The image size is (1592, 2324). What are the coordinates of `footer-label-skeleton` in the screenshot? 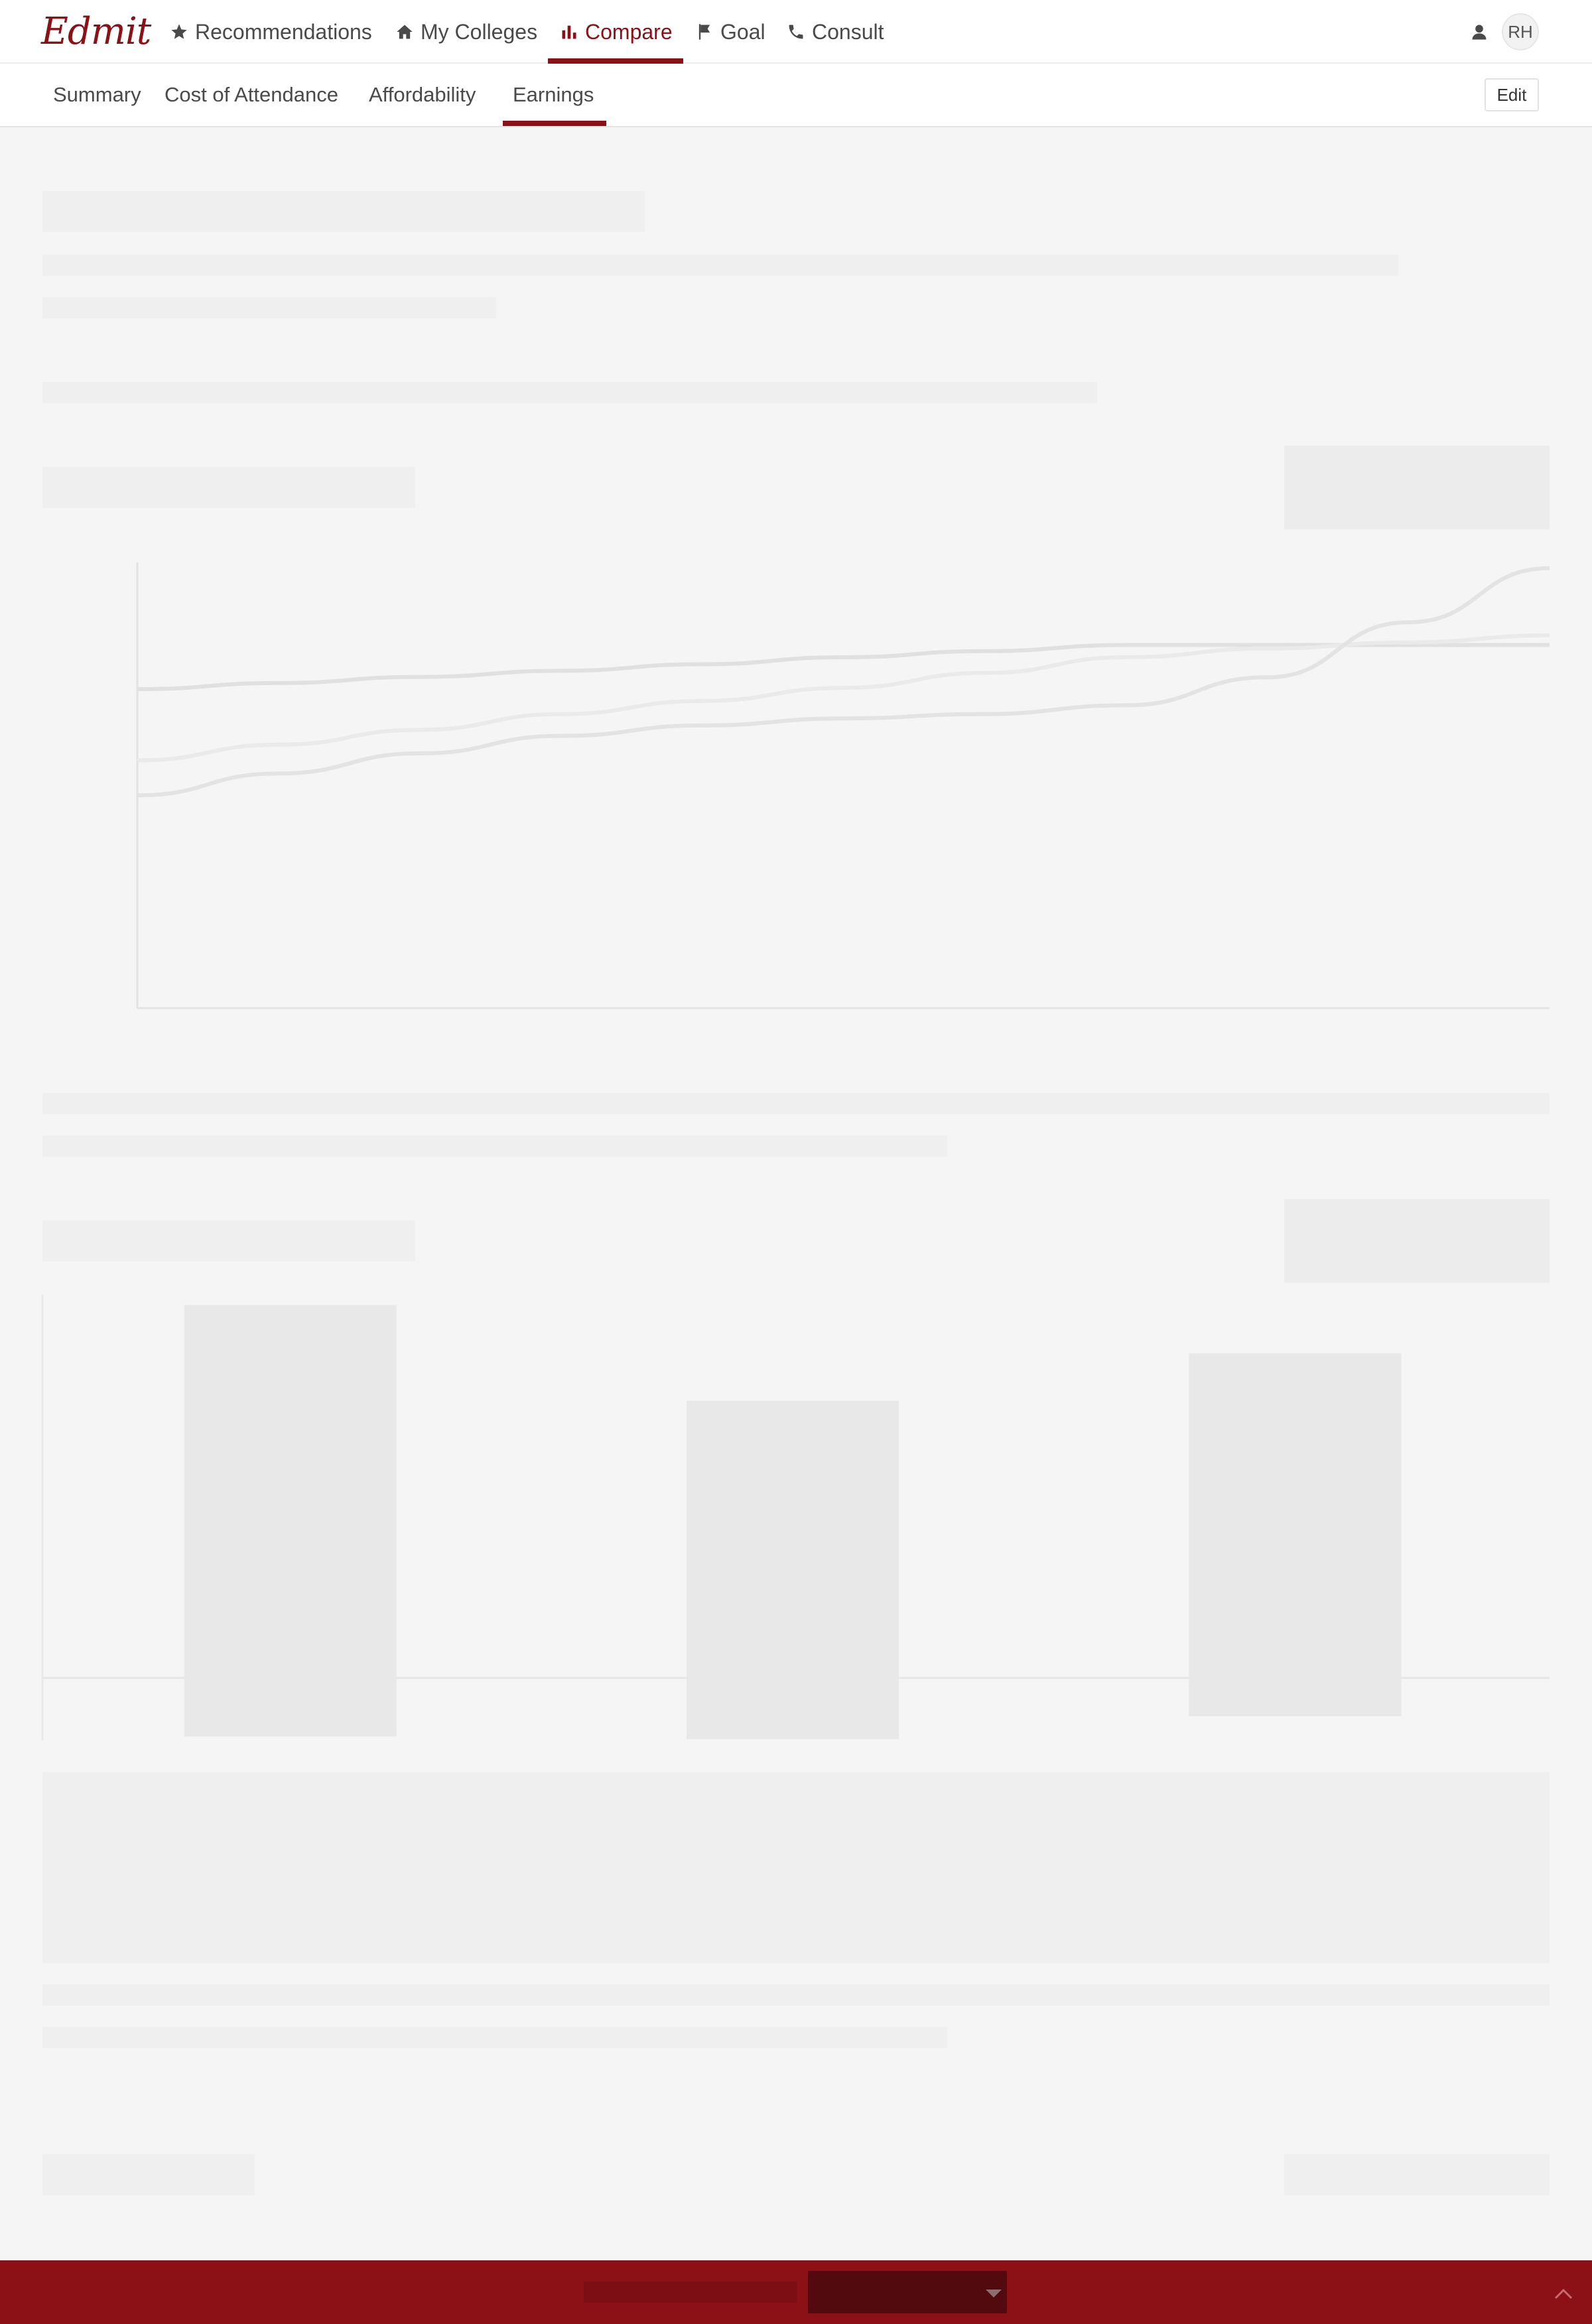 It's located at (690, 2292).